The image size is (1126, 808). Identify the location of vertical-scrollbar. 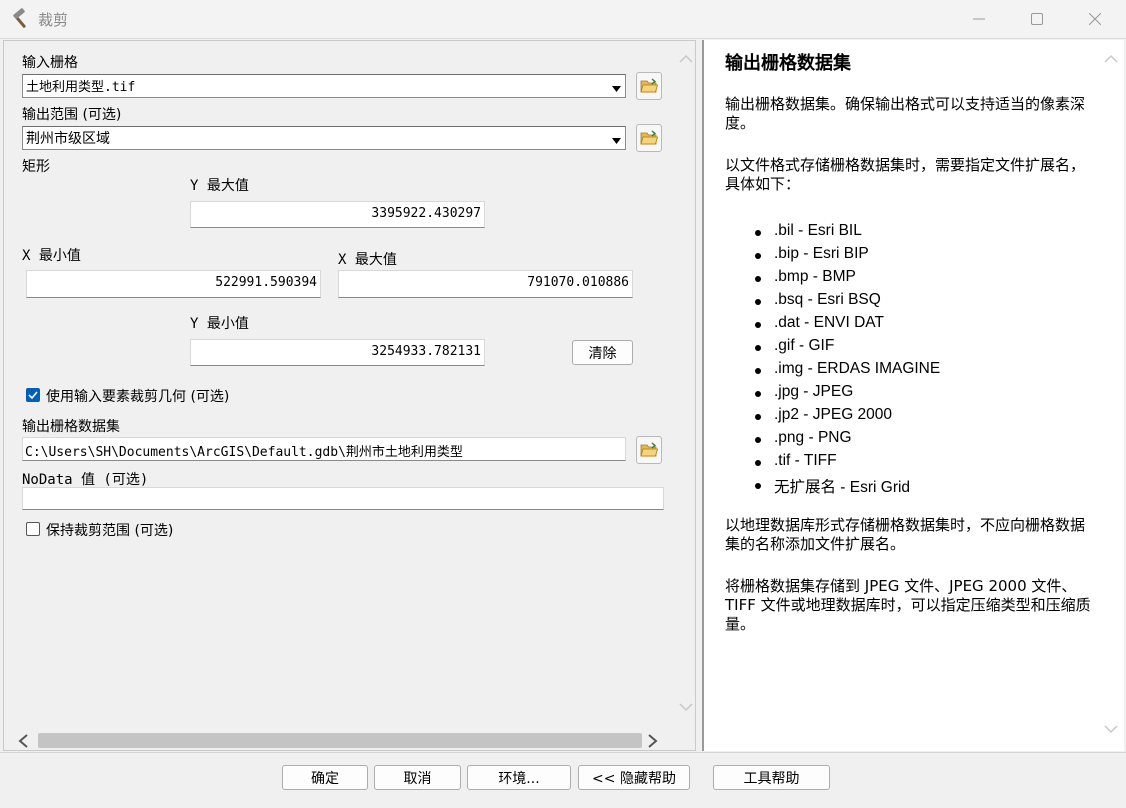
(685, 387).